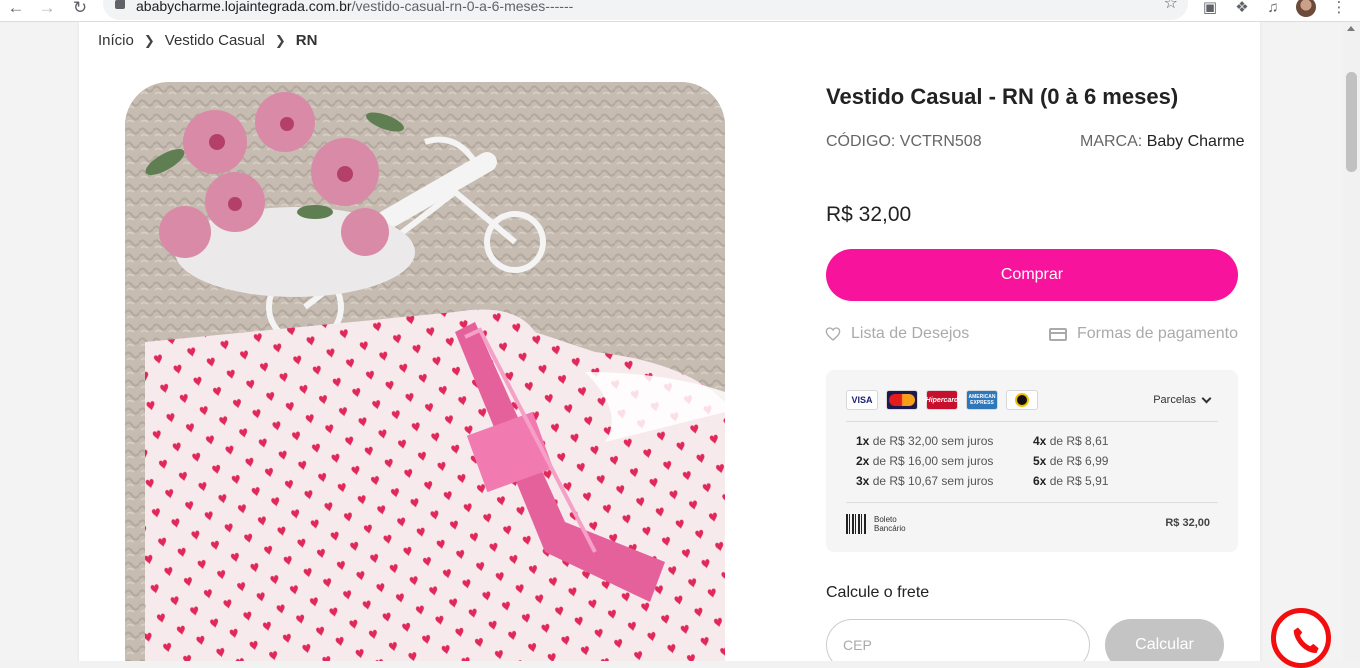 Image resolution: width=1360 pixels, height=668 pixels. Describe the element at coordinates (244, 7) in the screenshot. I see `url-host: ababycharme.lojaintegrada.com.br` at that location.